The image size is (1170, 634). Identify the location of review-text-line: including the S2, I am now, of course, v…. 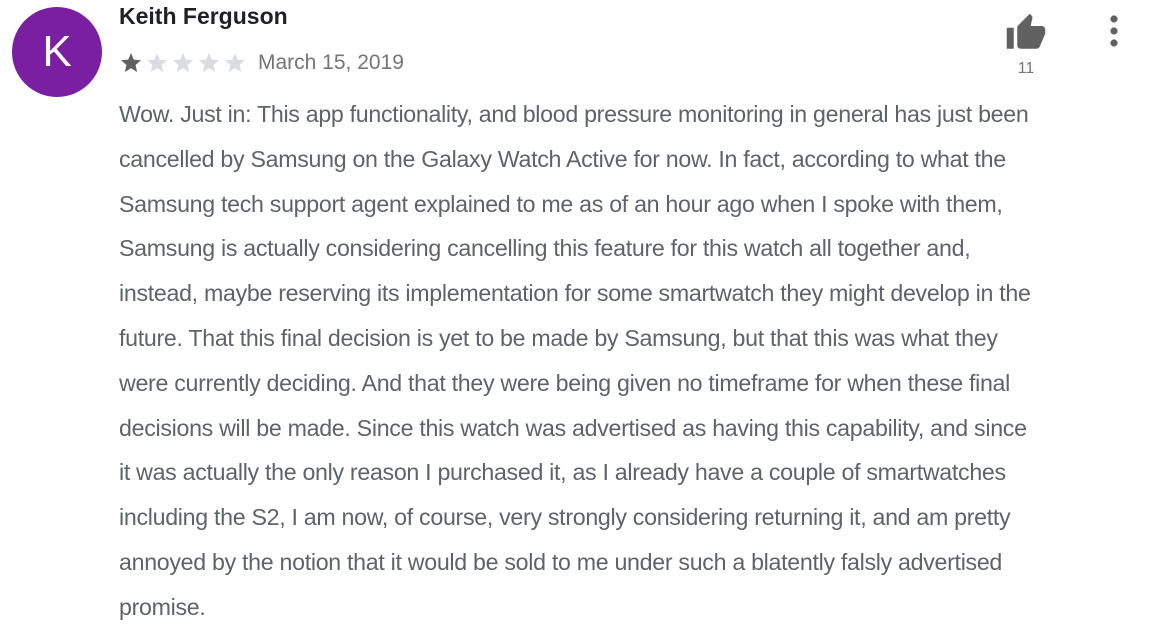
(565, 517).